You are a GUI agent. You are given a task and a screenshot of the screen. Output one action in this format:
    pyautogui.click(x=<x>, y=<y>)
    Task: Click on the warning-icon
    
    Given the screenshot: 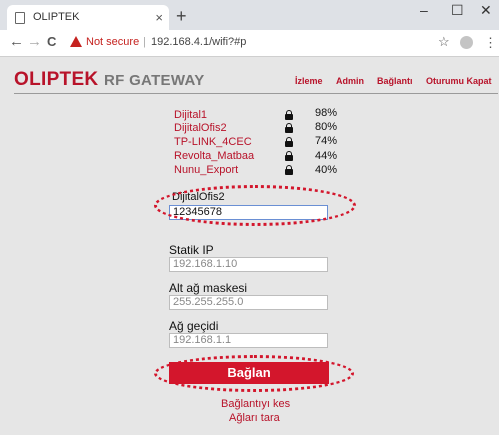 What is the action you would take?
    pyautogui.click(x=76, y=41)
    